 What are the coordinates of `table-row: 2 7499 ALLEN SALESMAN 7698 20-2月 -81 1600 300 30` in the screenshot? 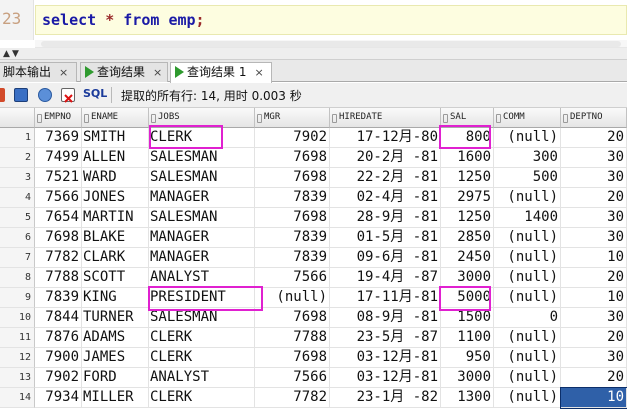 It's located at (313, 158).